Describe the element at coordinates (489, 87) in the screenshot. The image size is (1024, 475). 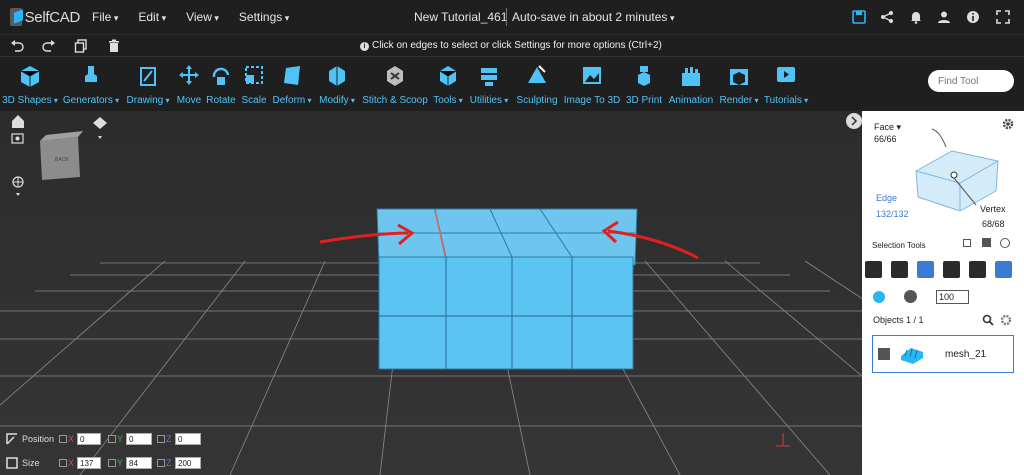
I see `tool-utilities: Utilities` at that location.